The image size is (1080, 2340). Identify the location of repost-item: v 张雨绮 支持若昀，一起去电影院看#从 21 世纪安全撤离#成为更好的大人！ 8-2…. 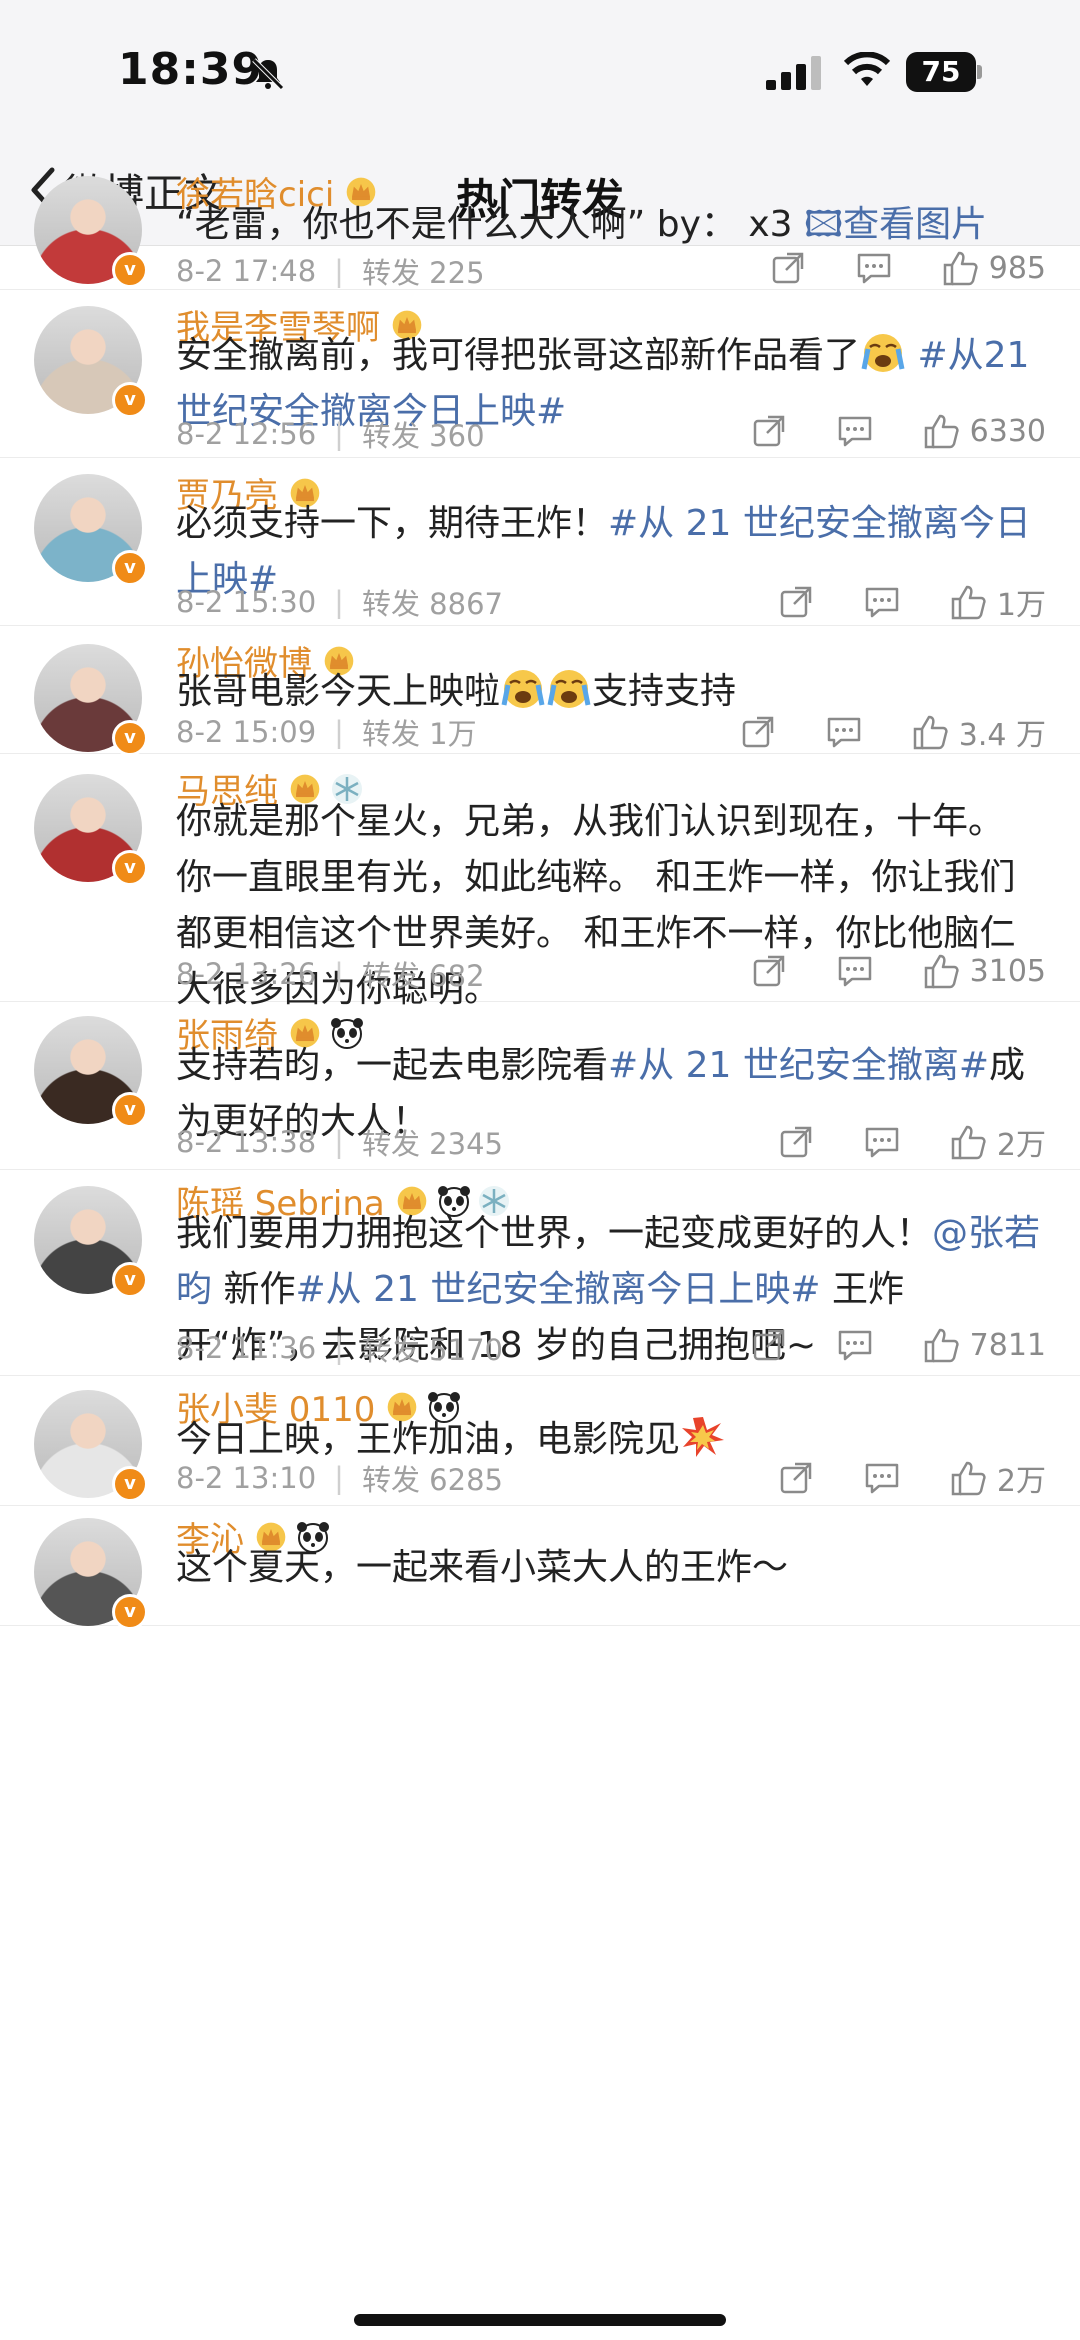
(540, 1086).